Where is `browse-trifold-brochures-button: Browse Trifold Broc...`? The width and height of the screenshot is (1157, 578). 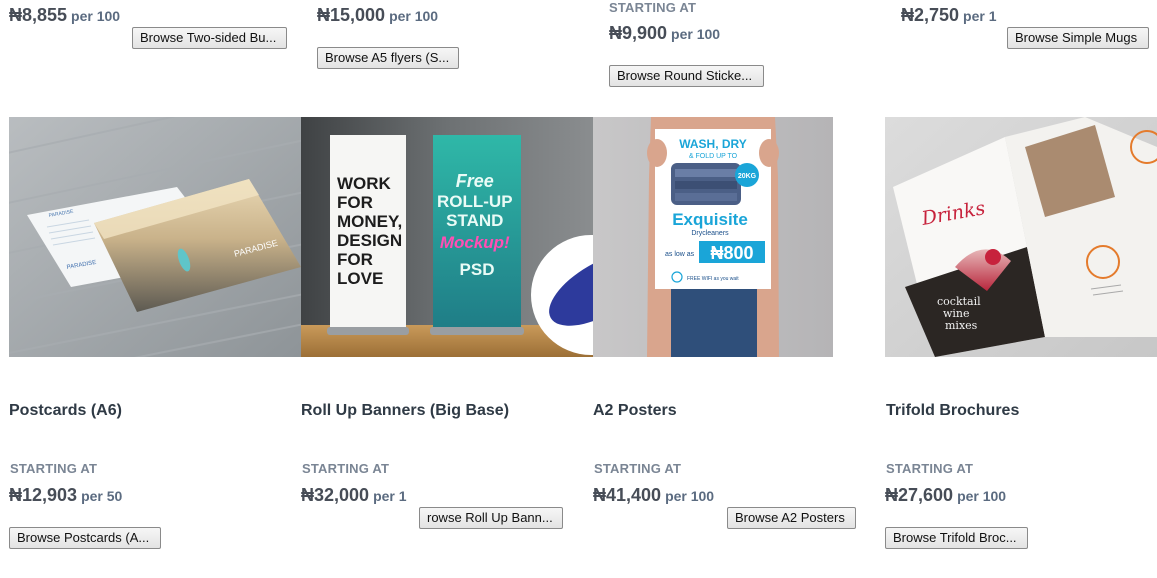
browse-trifold-brochures-button: Browse Trifold Broc... is located at coordinates (956, 538).